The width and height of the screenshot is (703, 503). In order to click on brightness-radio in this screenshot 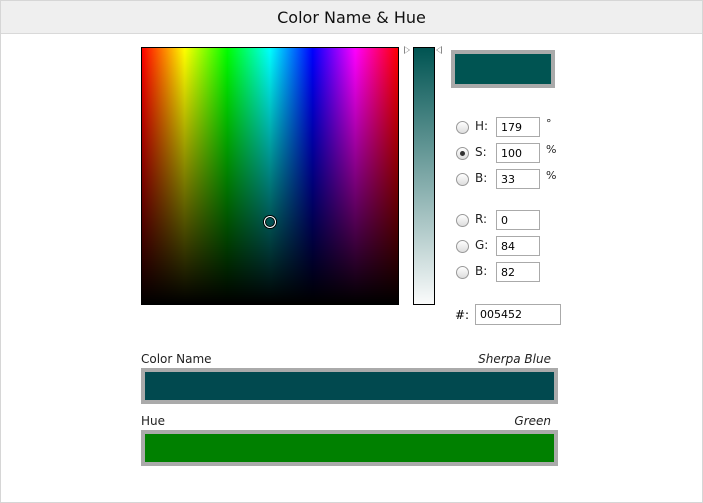, I will do `click(462, 179)`.